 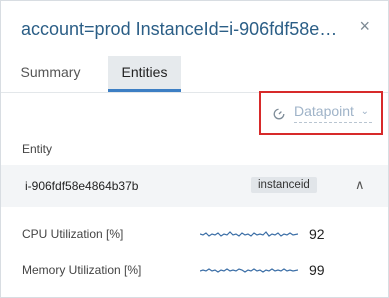 What do you see at coordinates (82, 186) in the screenshot?
I see `entity-id: i-906fdf58e4864b37b` at bounding box center [82, 186].